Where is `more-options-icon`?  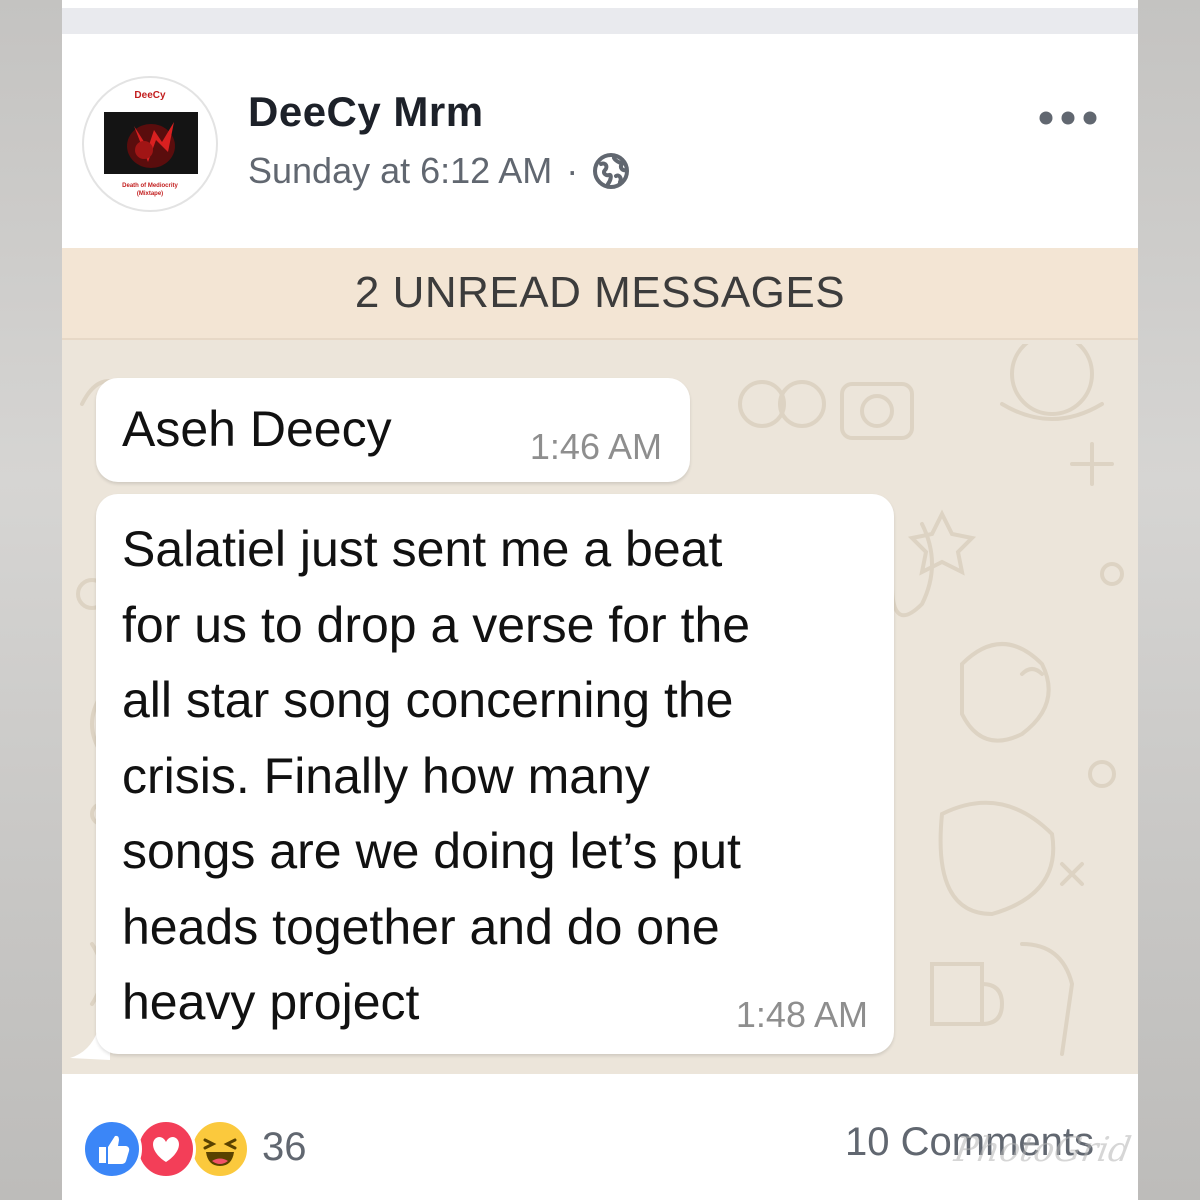 more-options-icon is located at coordinates (1068, 118).